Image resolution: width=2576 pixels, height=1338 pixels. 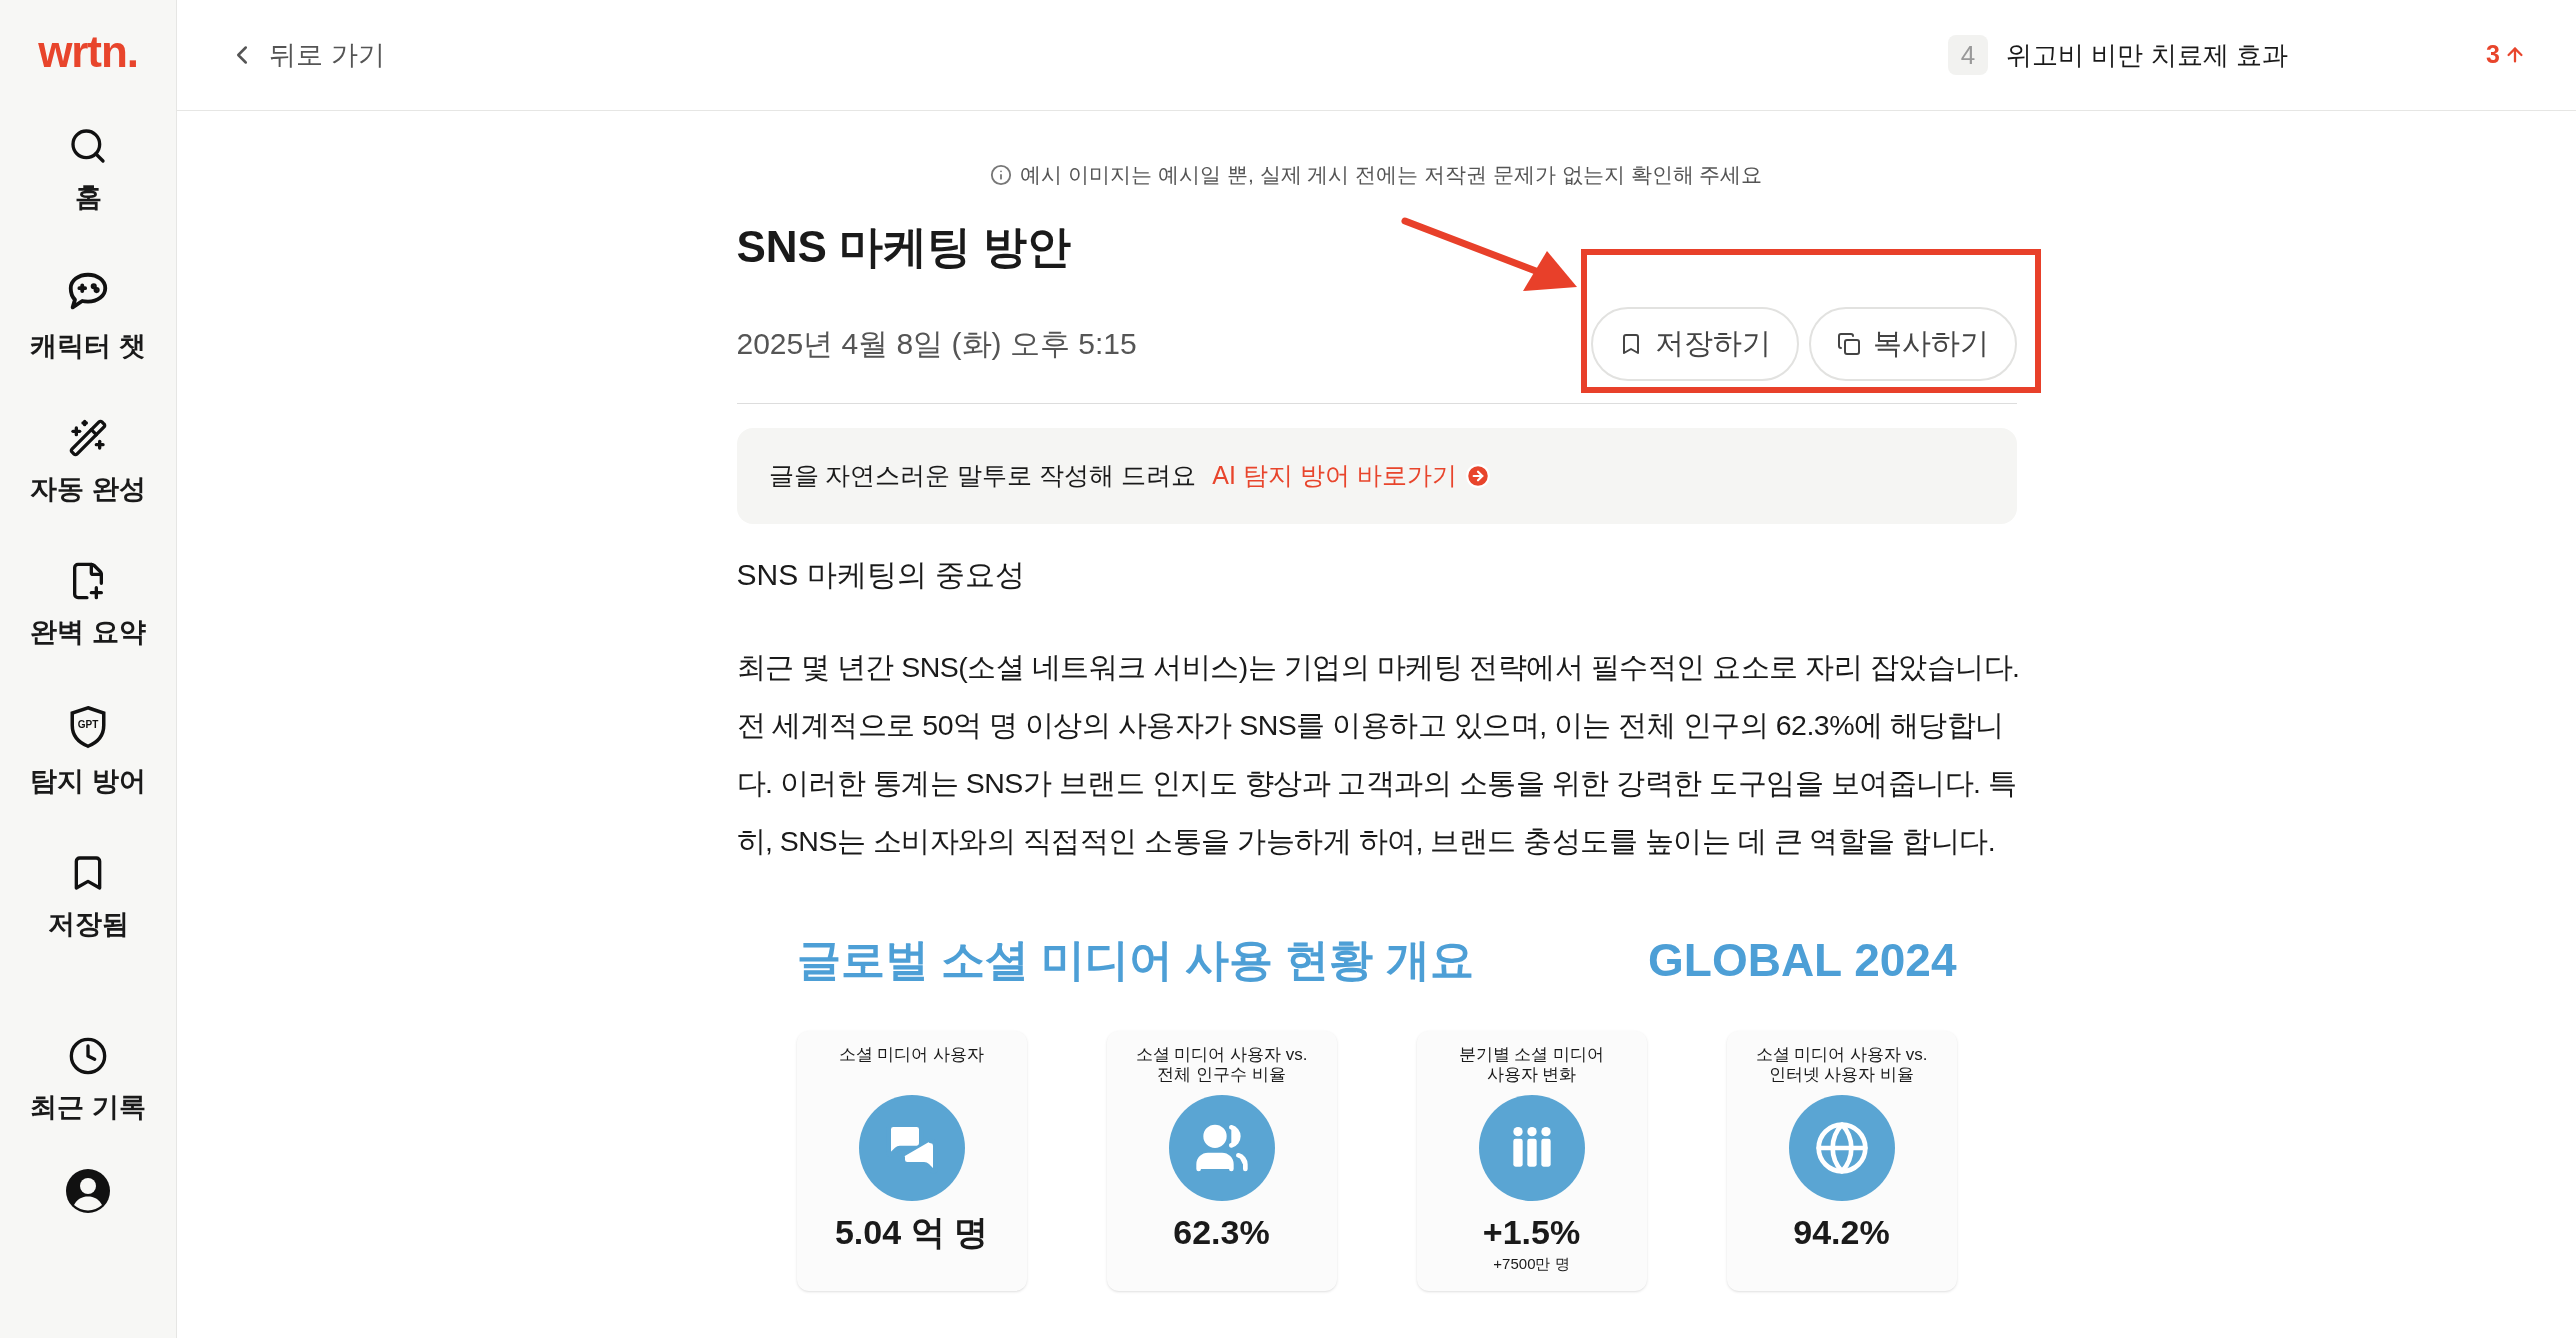 I want to click on clock-icon, so click(x=88, y=1056).